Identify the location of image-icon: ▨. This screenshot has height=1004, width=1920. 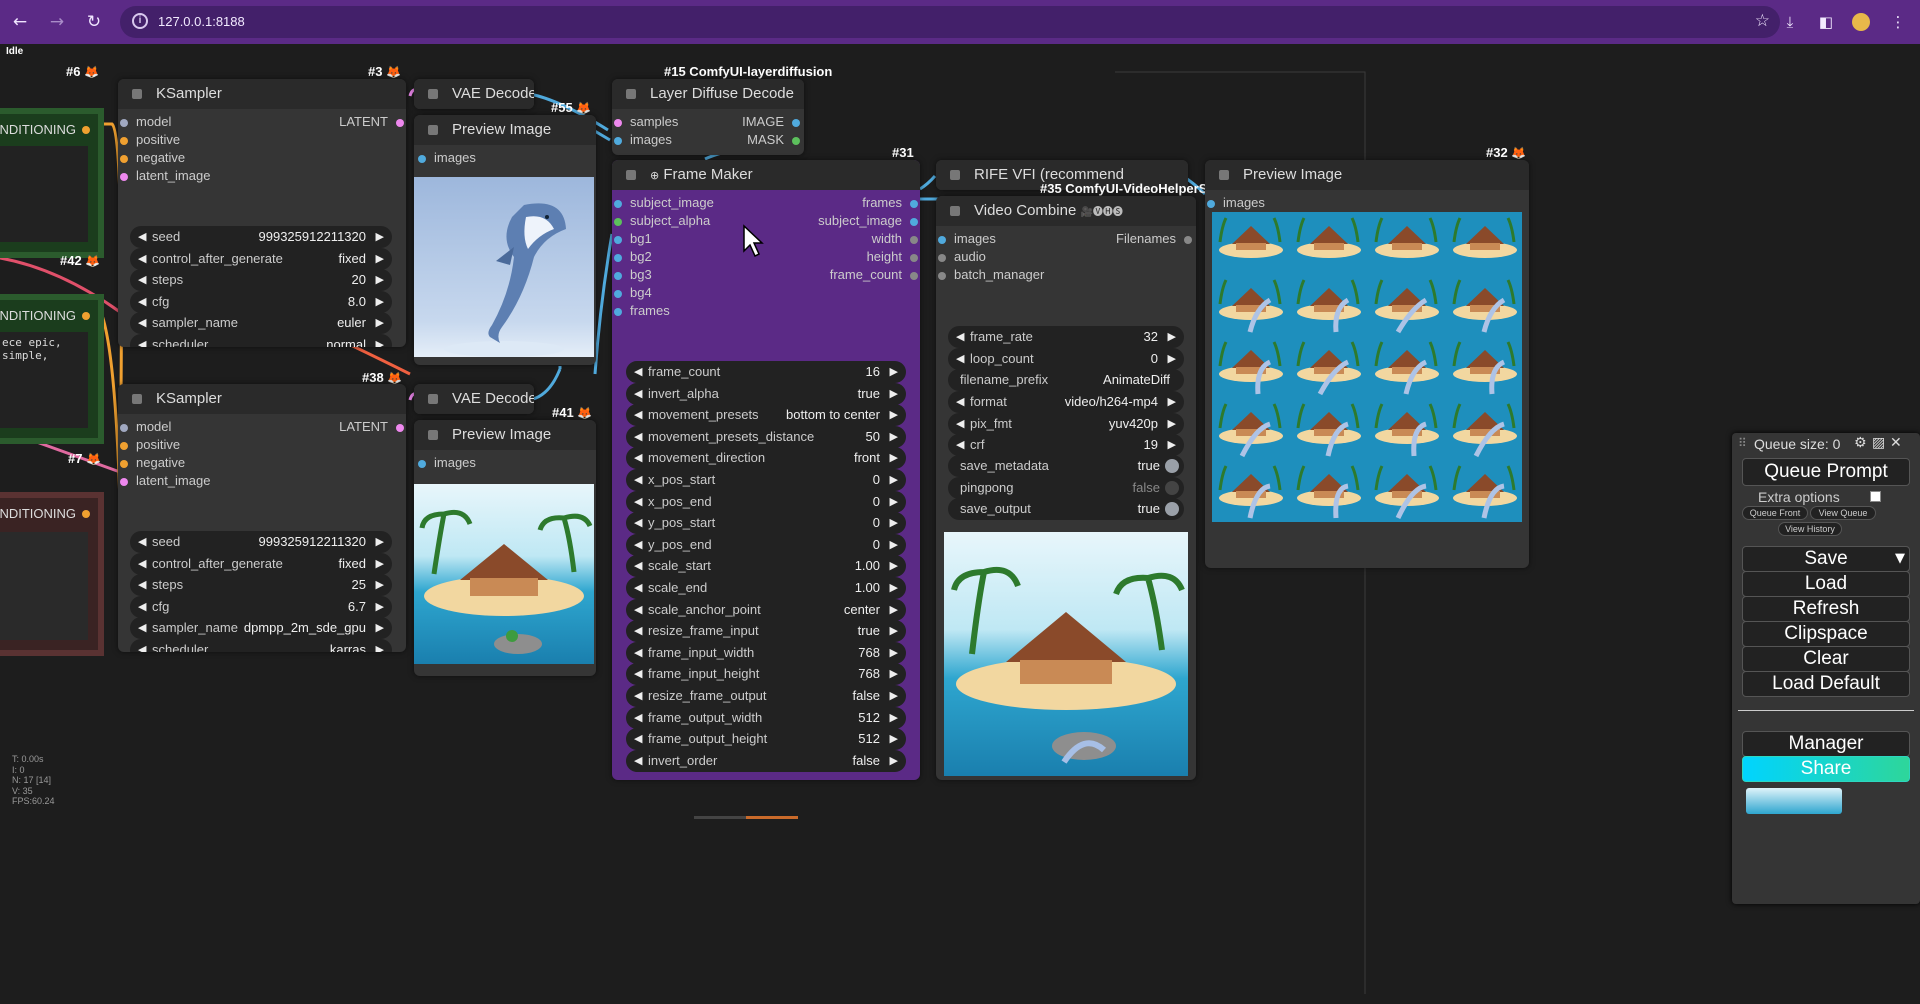
(1878, 443).